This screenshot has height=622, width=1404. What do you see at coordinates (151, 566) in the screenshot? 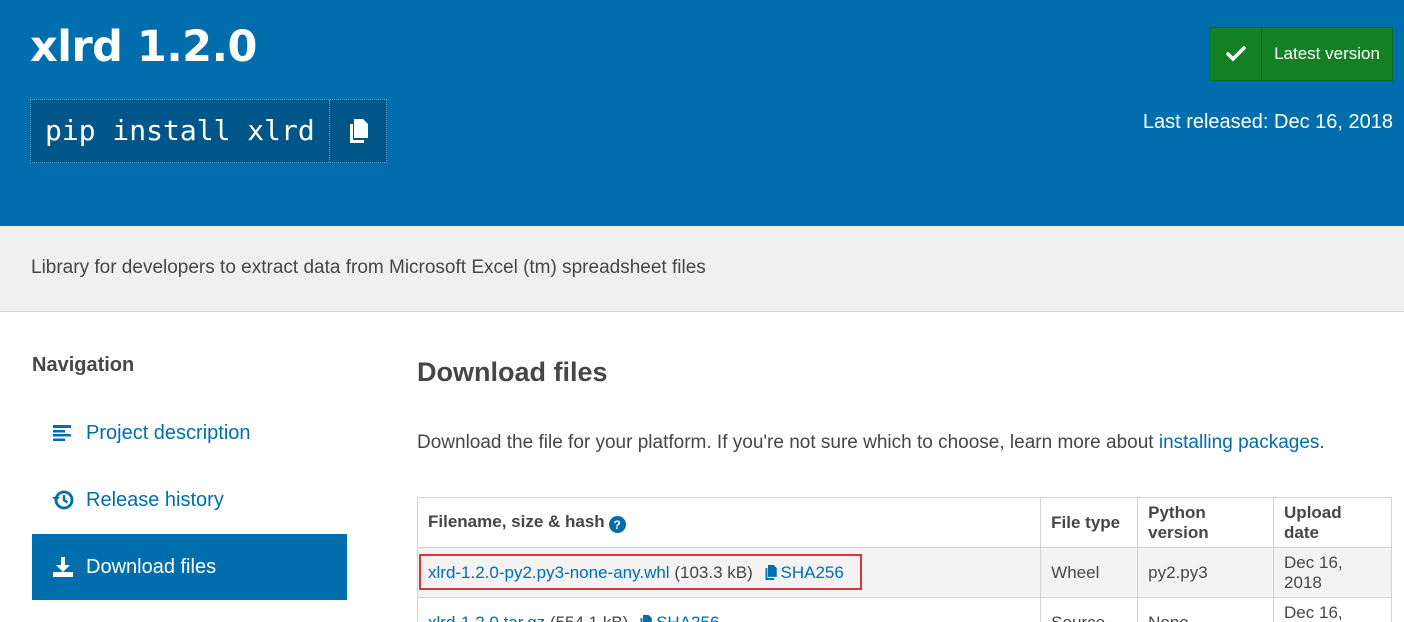
I see `nav-item-label: Download files` at bounding box center [151, 566].